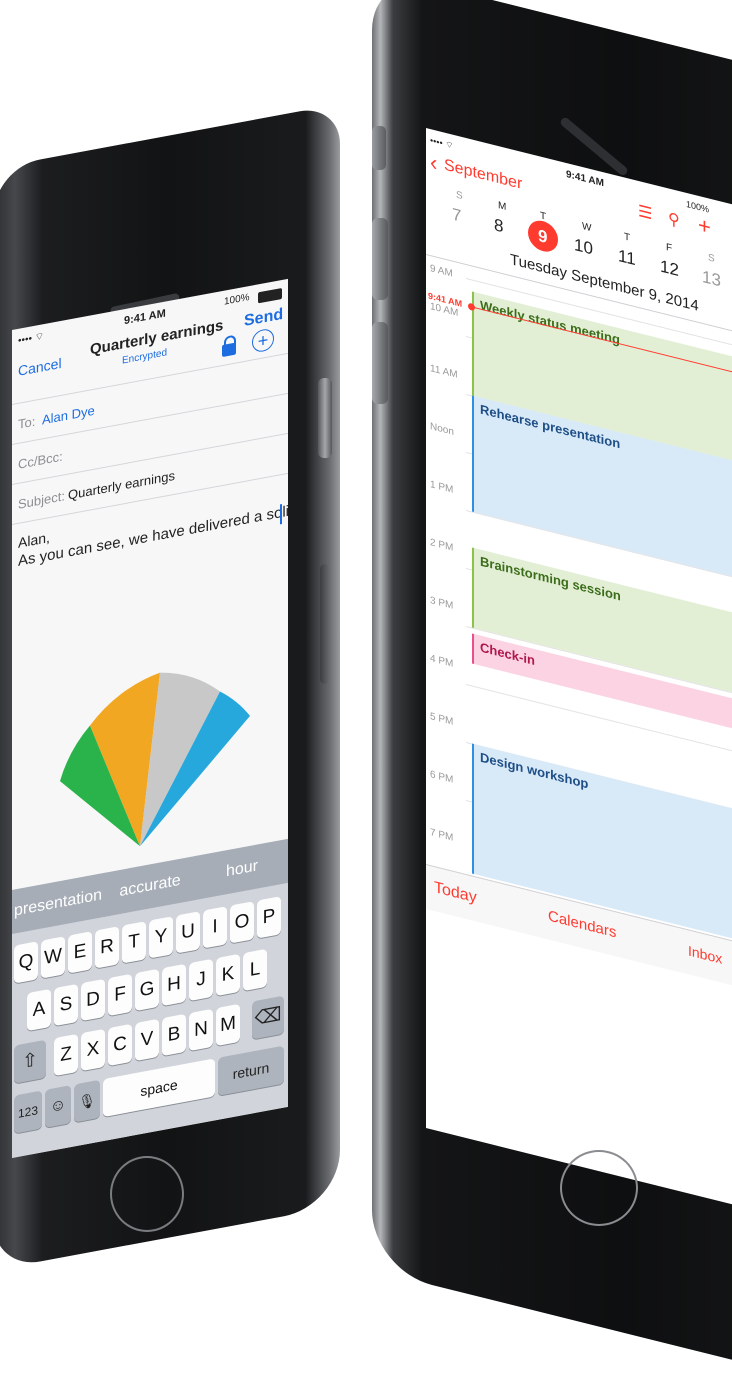 The height and width of the screenshot is (1375, 732). I want to click on back-september-button: September, so click(483, 175).